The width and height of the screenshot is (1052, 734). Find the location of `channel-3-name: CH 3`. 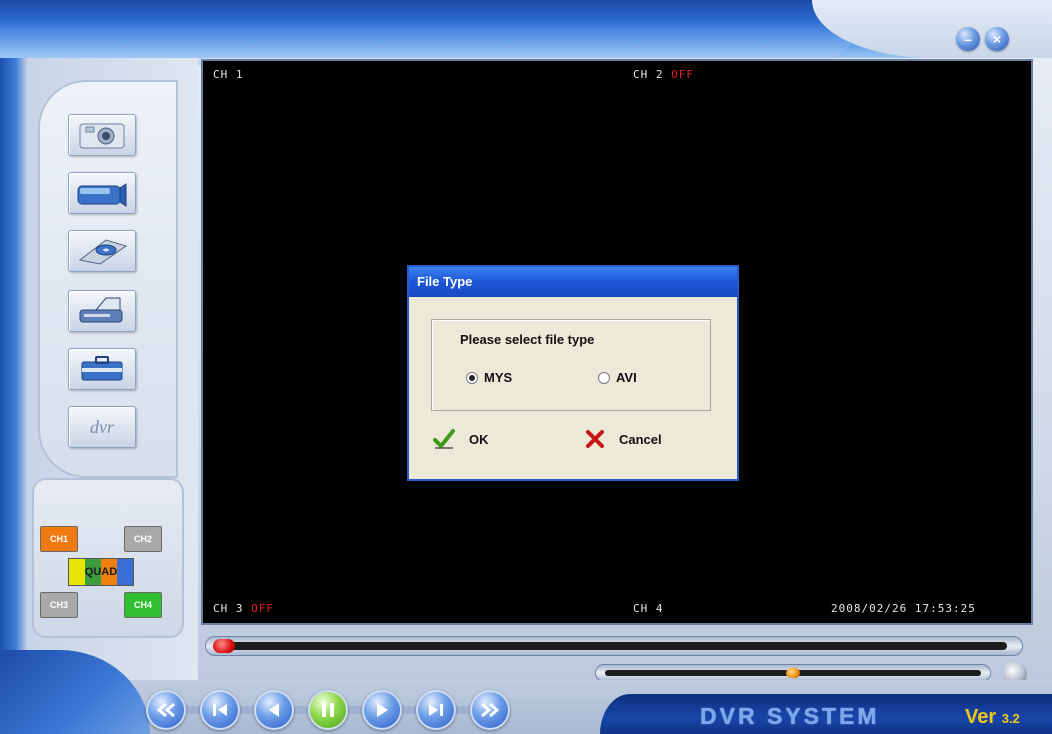

channel-3-name: CH 3 is located at coordinates (228, 608).